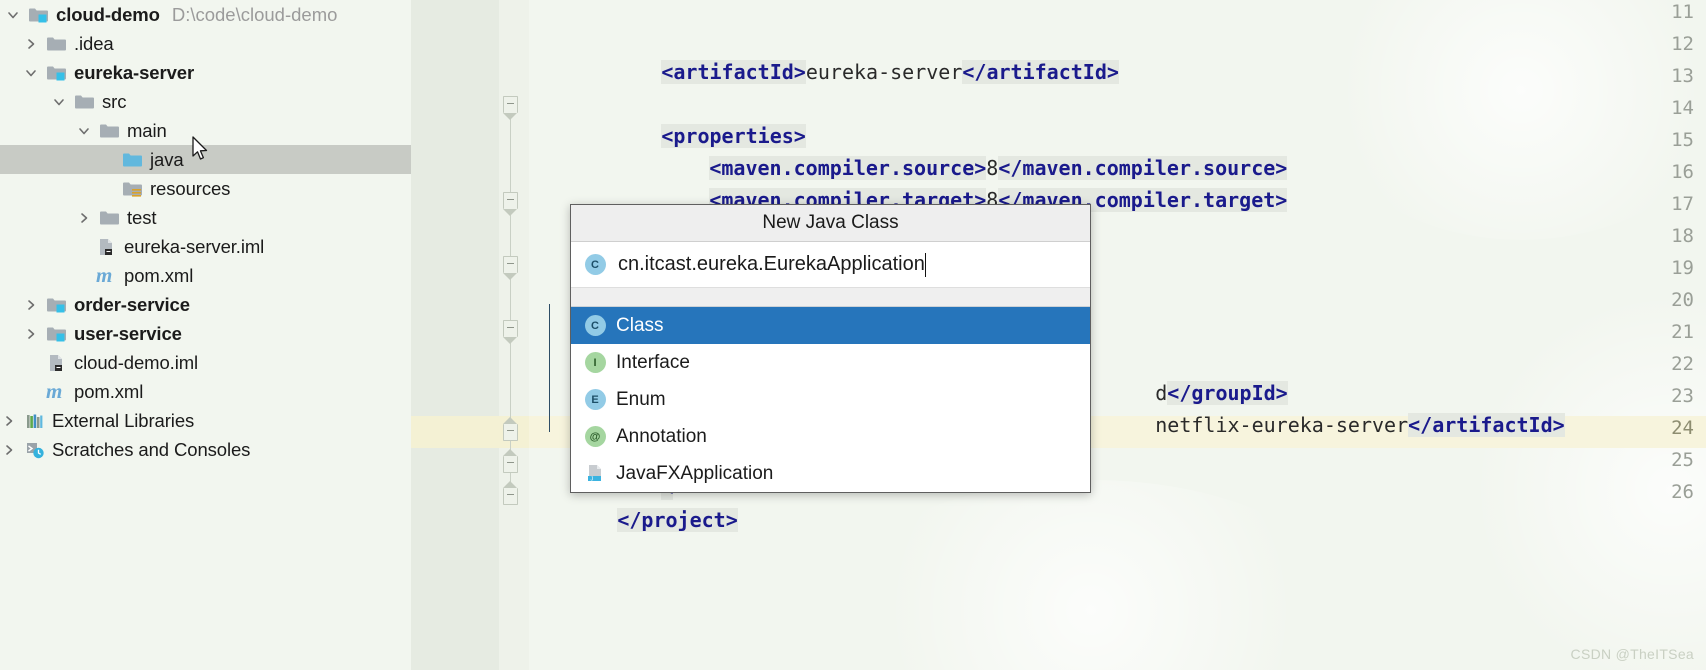 The width and height of the screenshot is (1706, 670). Describe the element at coordinates (830, 362) in the screenshot. I see `dialog-option-interface: I Interface` at that location.